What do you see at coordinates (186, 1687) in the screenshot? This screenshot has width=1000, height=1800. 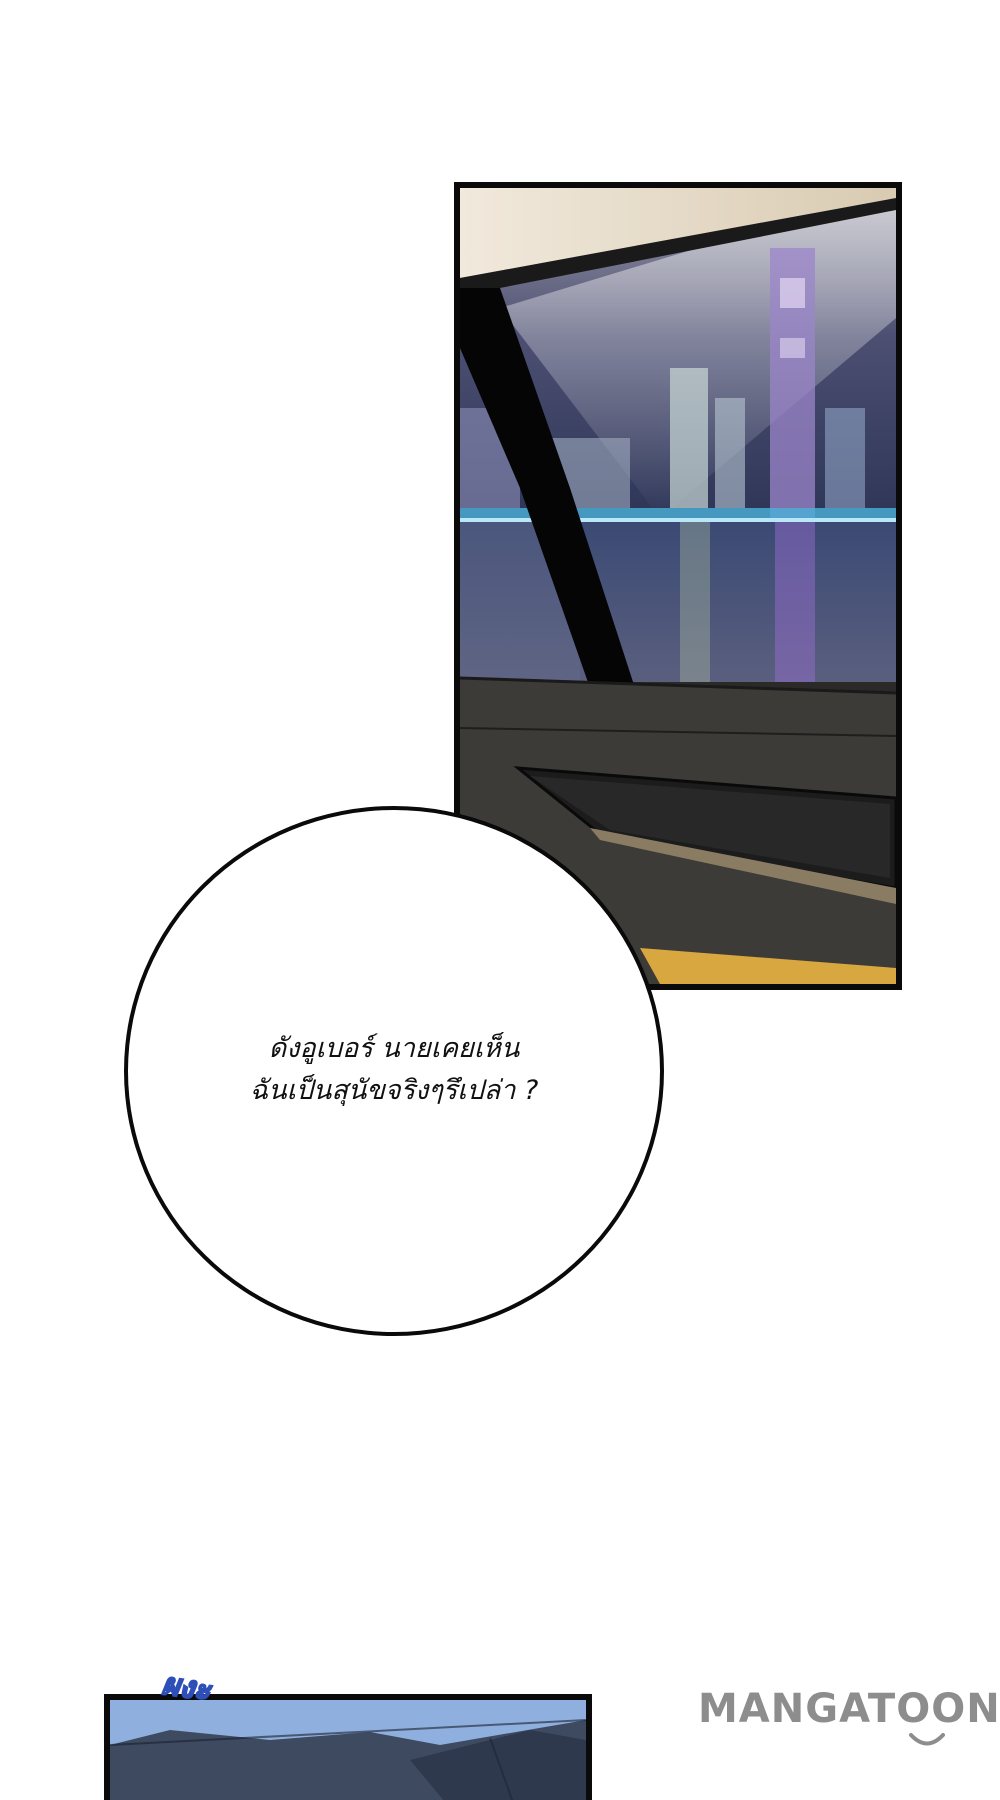 I see `sound-effect-text: ผงะ` at bounding box center [186, 1687].